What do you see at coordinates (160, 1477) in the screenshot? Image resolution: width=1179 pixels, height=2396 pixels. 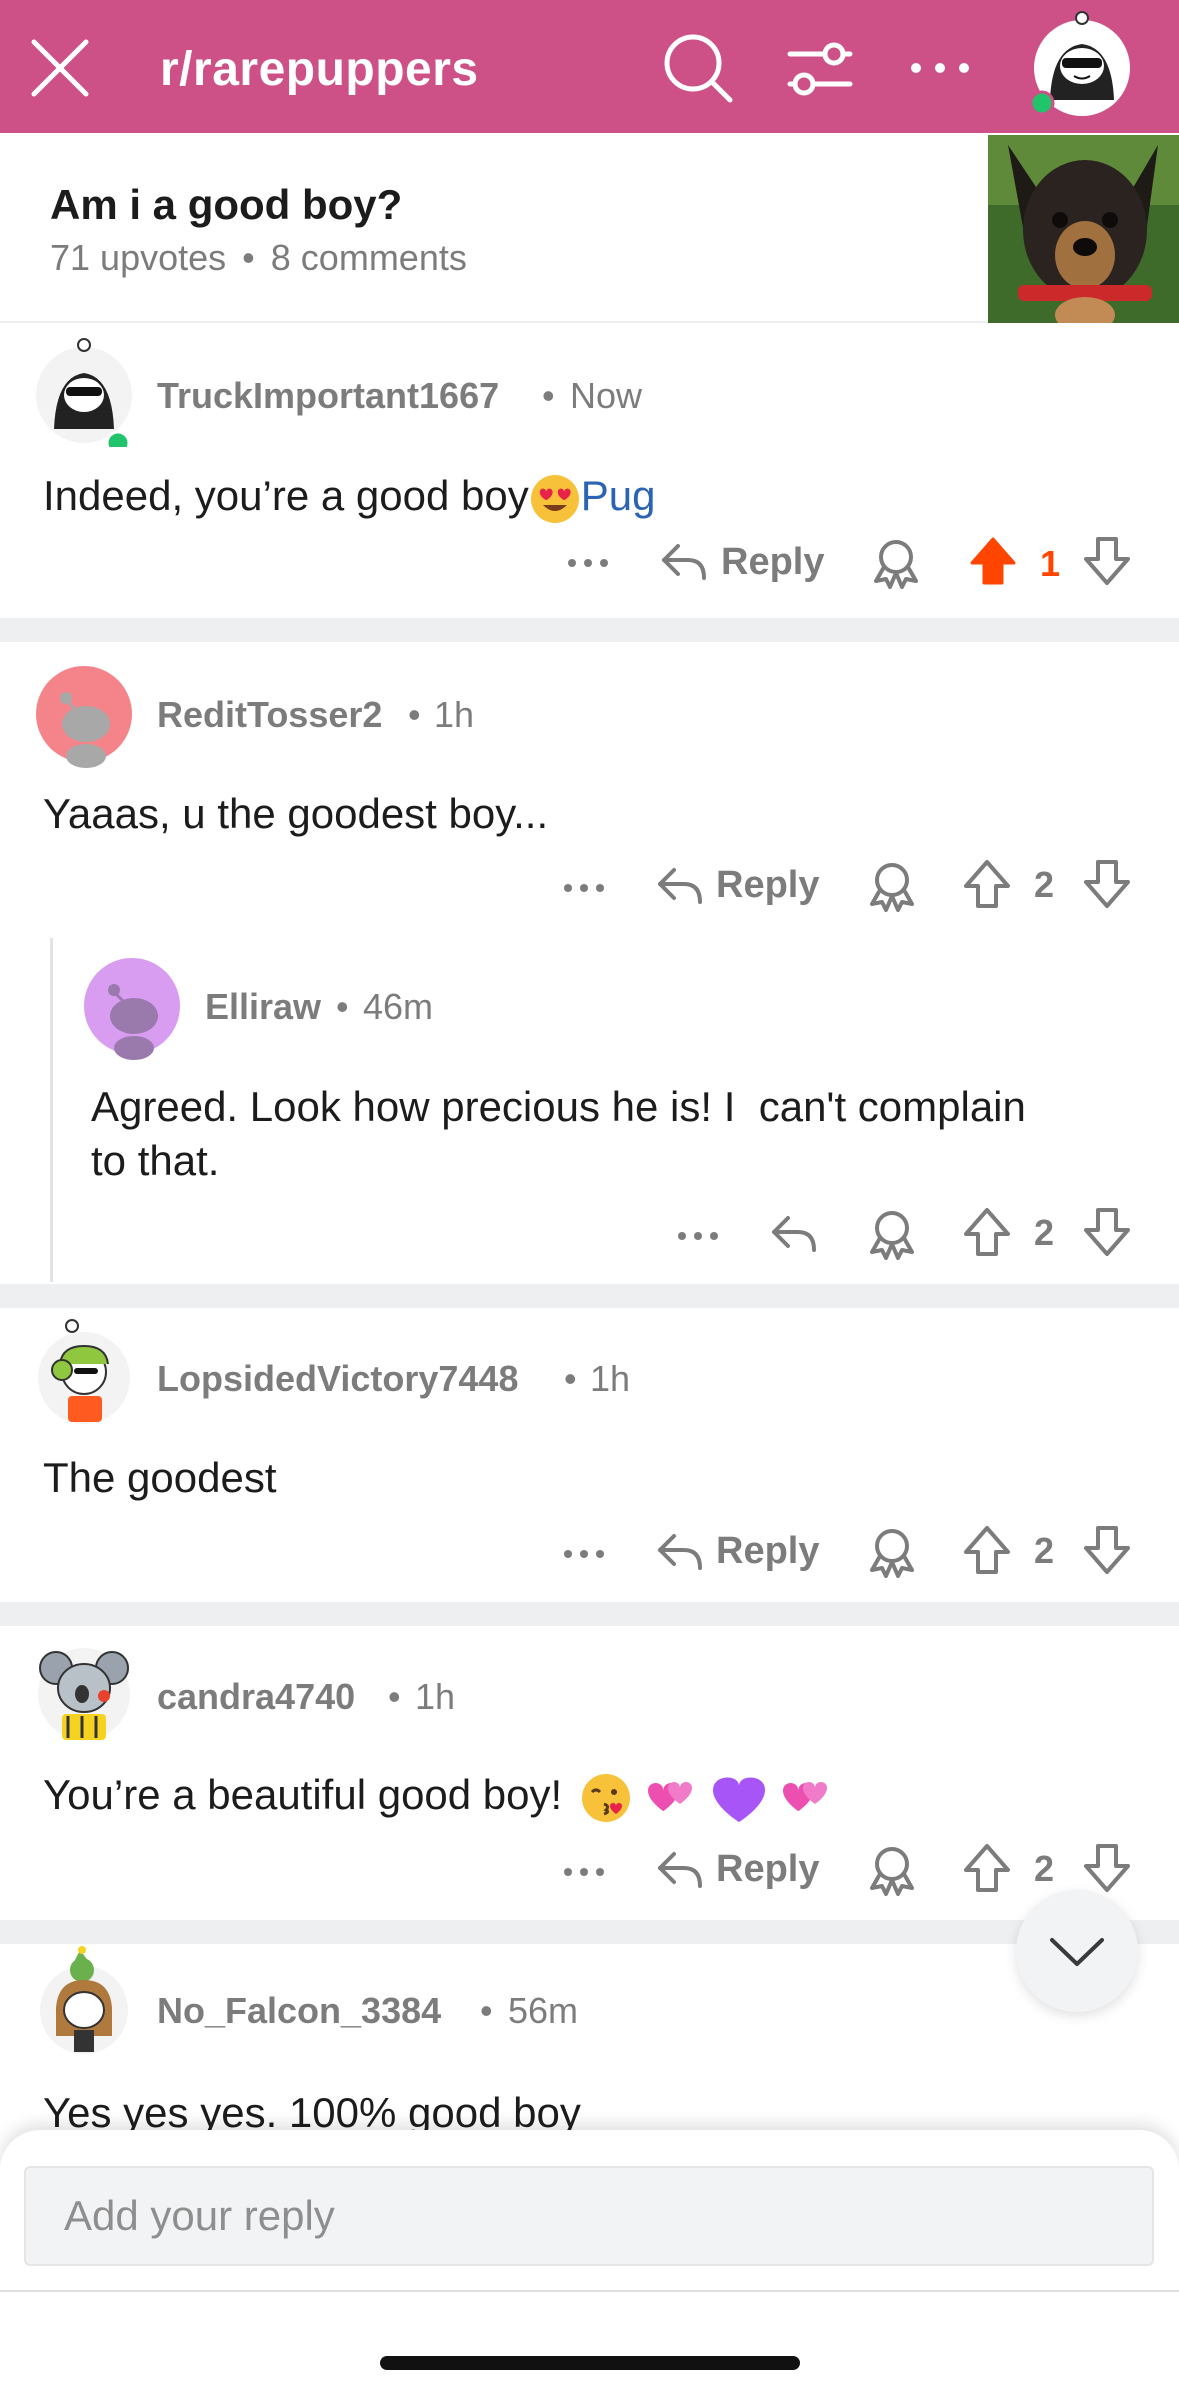 I see `comment-body: The goodest` at bounding box center [160, 1477].